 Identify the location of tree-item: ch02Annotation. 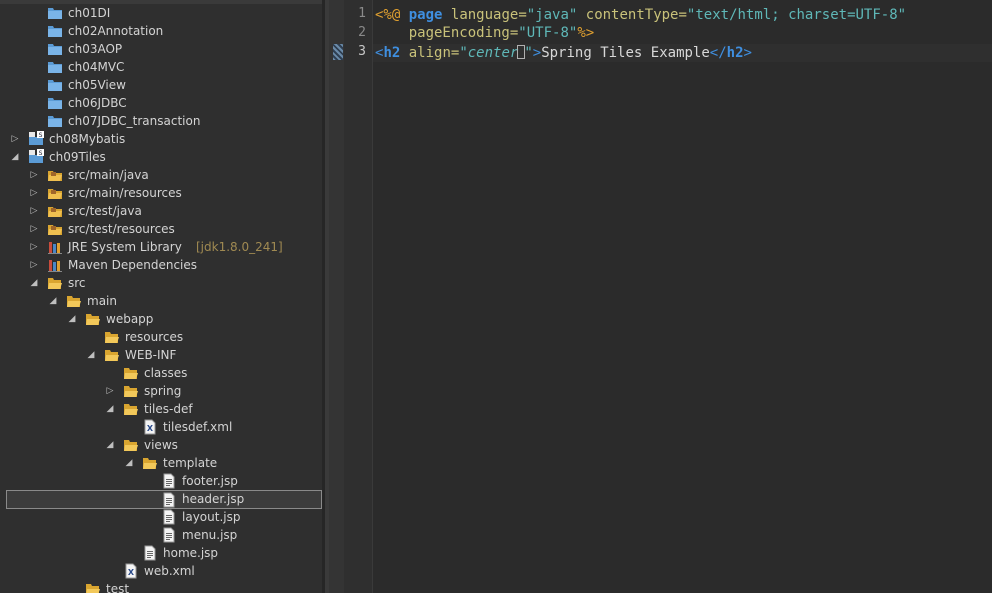
(162, 31).